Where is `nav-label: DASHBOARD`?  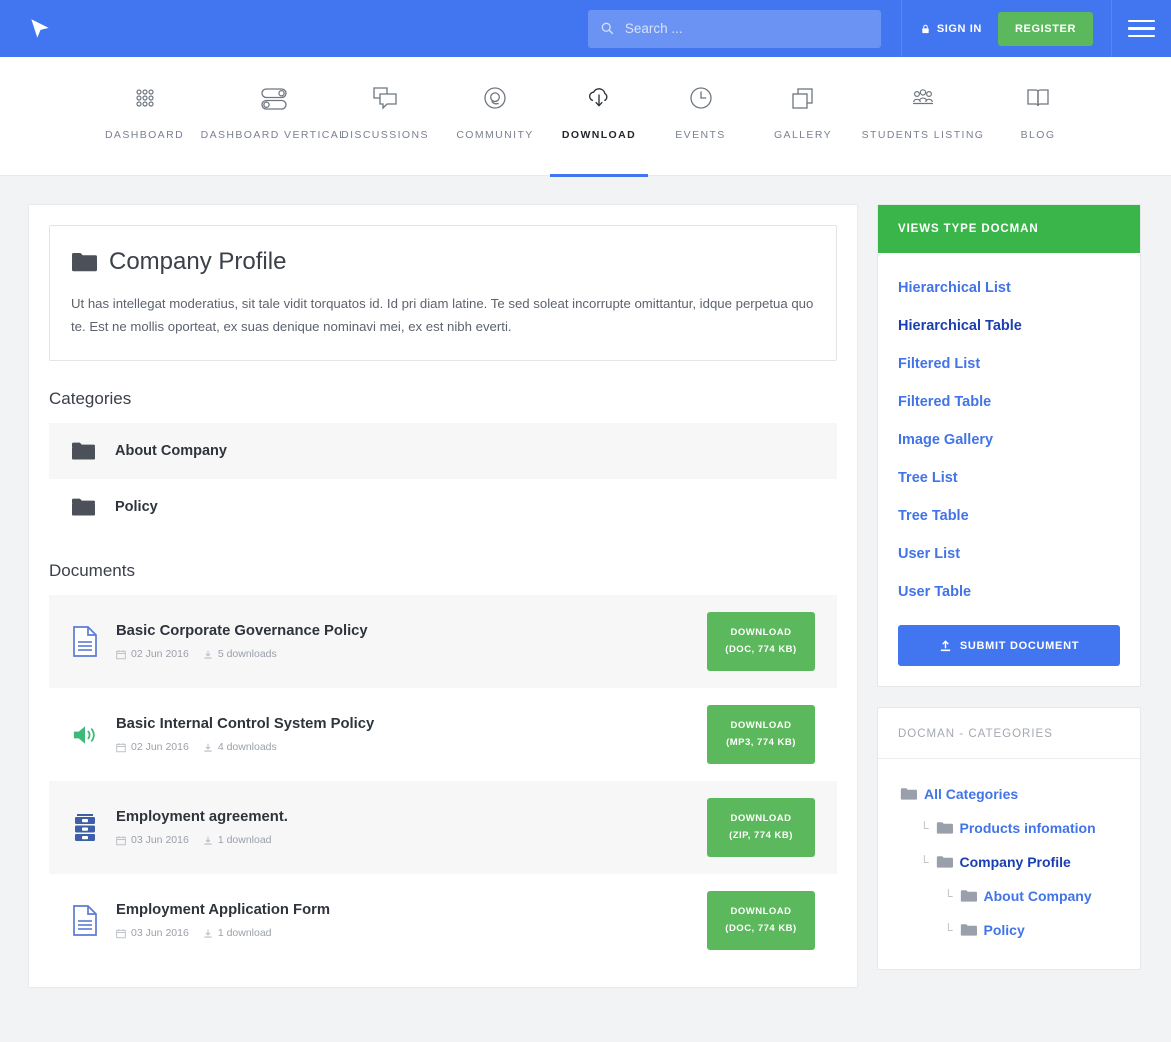 nav-label: DASHBOARD is located at coordinates (144, 135).